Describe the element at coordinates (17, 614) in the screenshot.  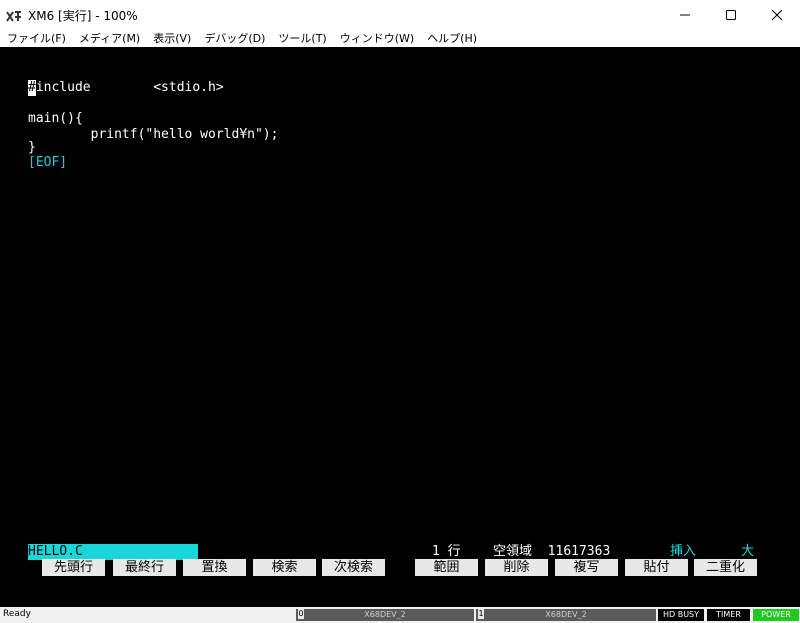
I see `ready-text: Ready` at that location.